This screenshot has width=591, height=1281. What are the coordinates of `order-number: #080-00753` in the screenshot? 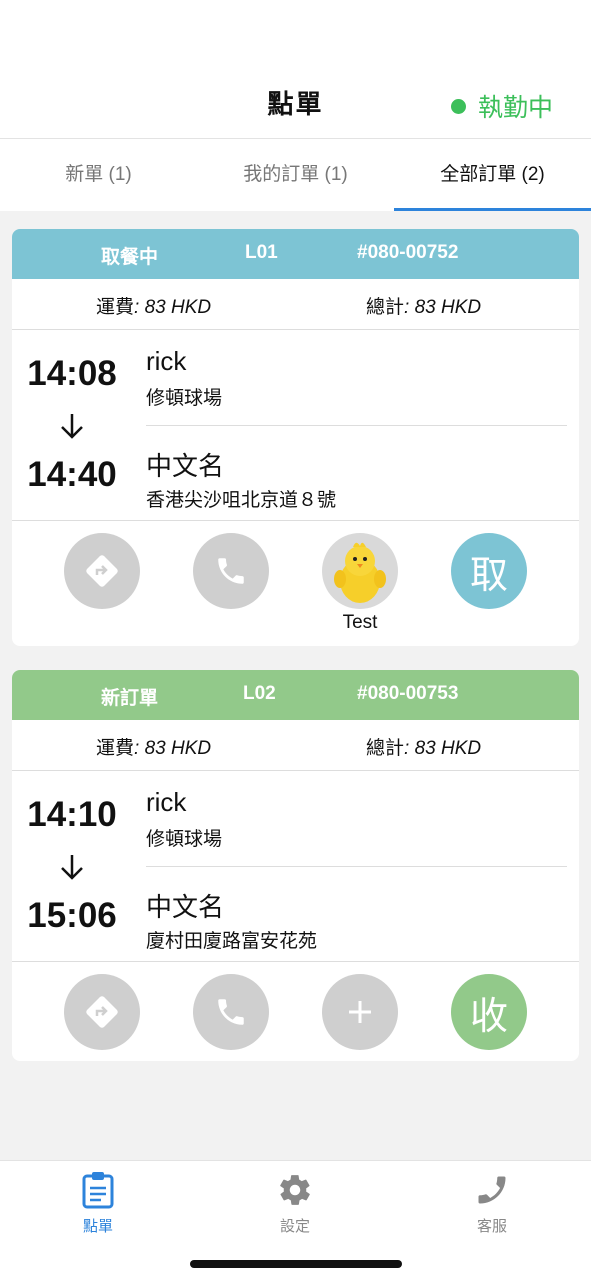 It's located at (408, 693).